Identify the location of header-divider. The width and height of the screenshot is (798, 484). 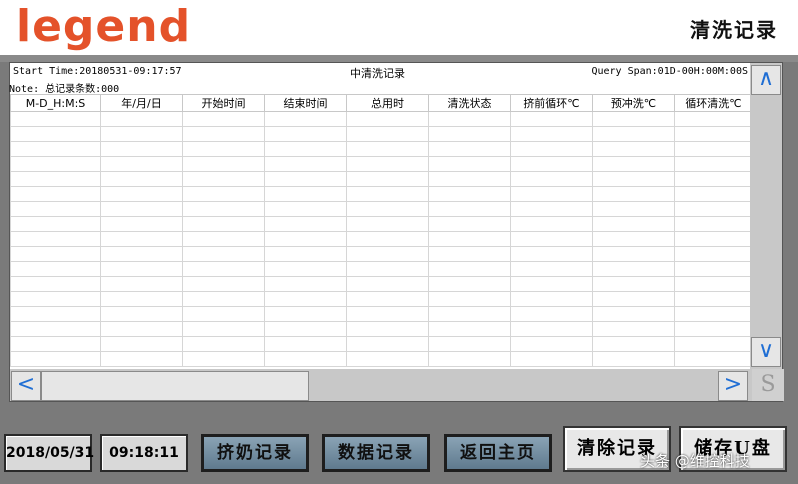
(399, 58).